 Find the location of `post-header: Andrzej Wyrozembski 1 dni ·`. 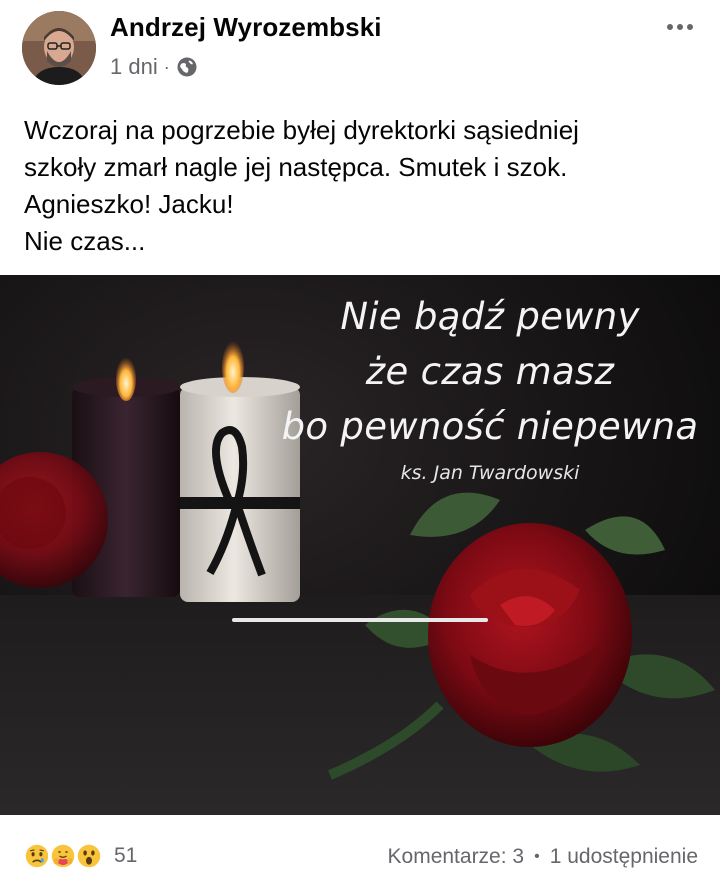

post-header: Andrzej Wyrozembski 1 dni · is located at coordinates (360, 50).